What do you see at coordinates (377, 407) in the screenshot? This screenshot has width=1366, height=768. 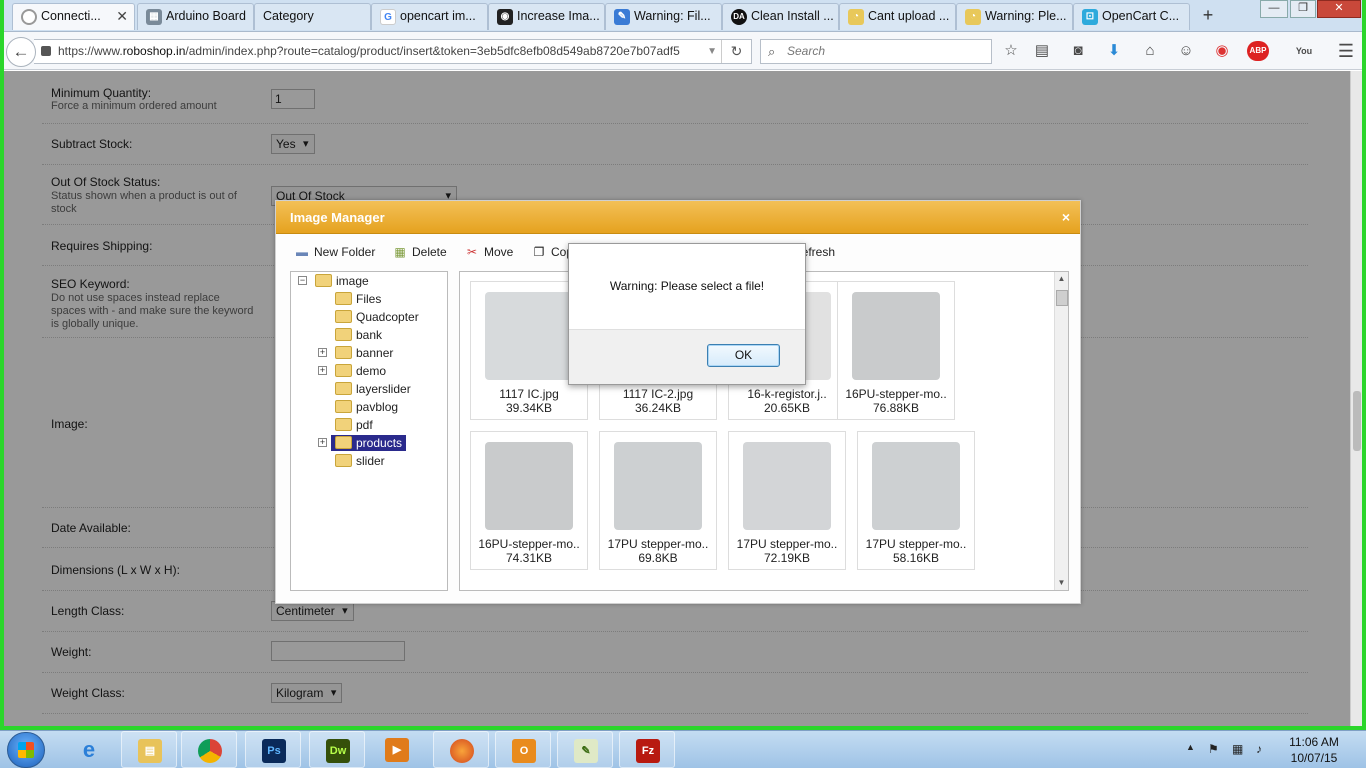 I see `folder-label: pavblog` at bounding box center [377, 407].